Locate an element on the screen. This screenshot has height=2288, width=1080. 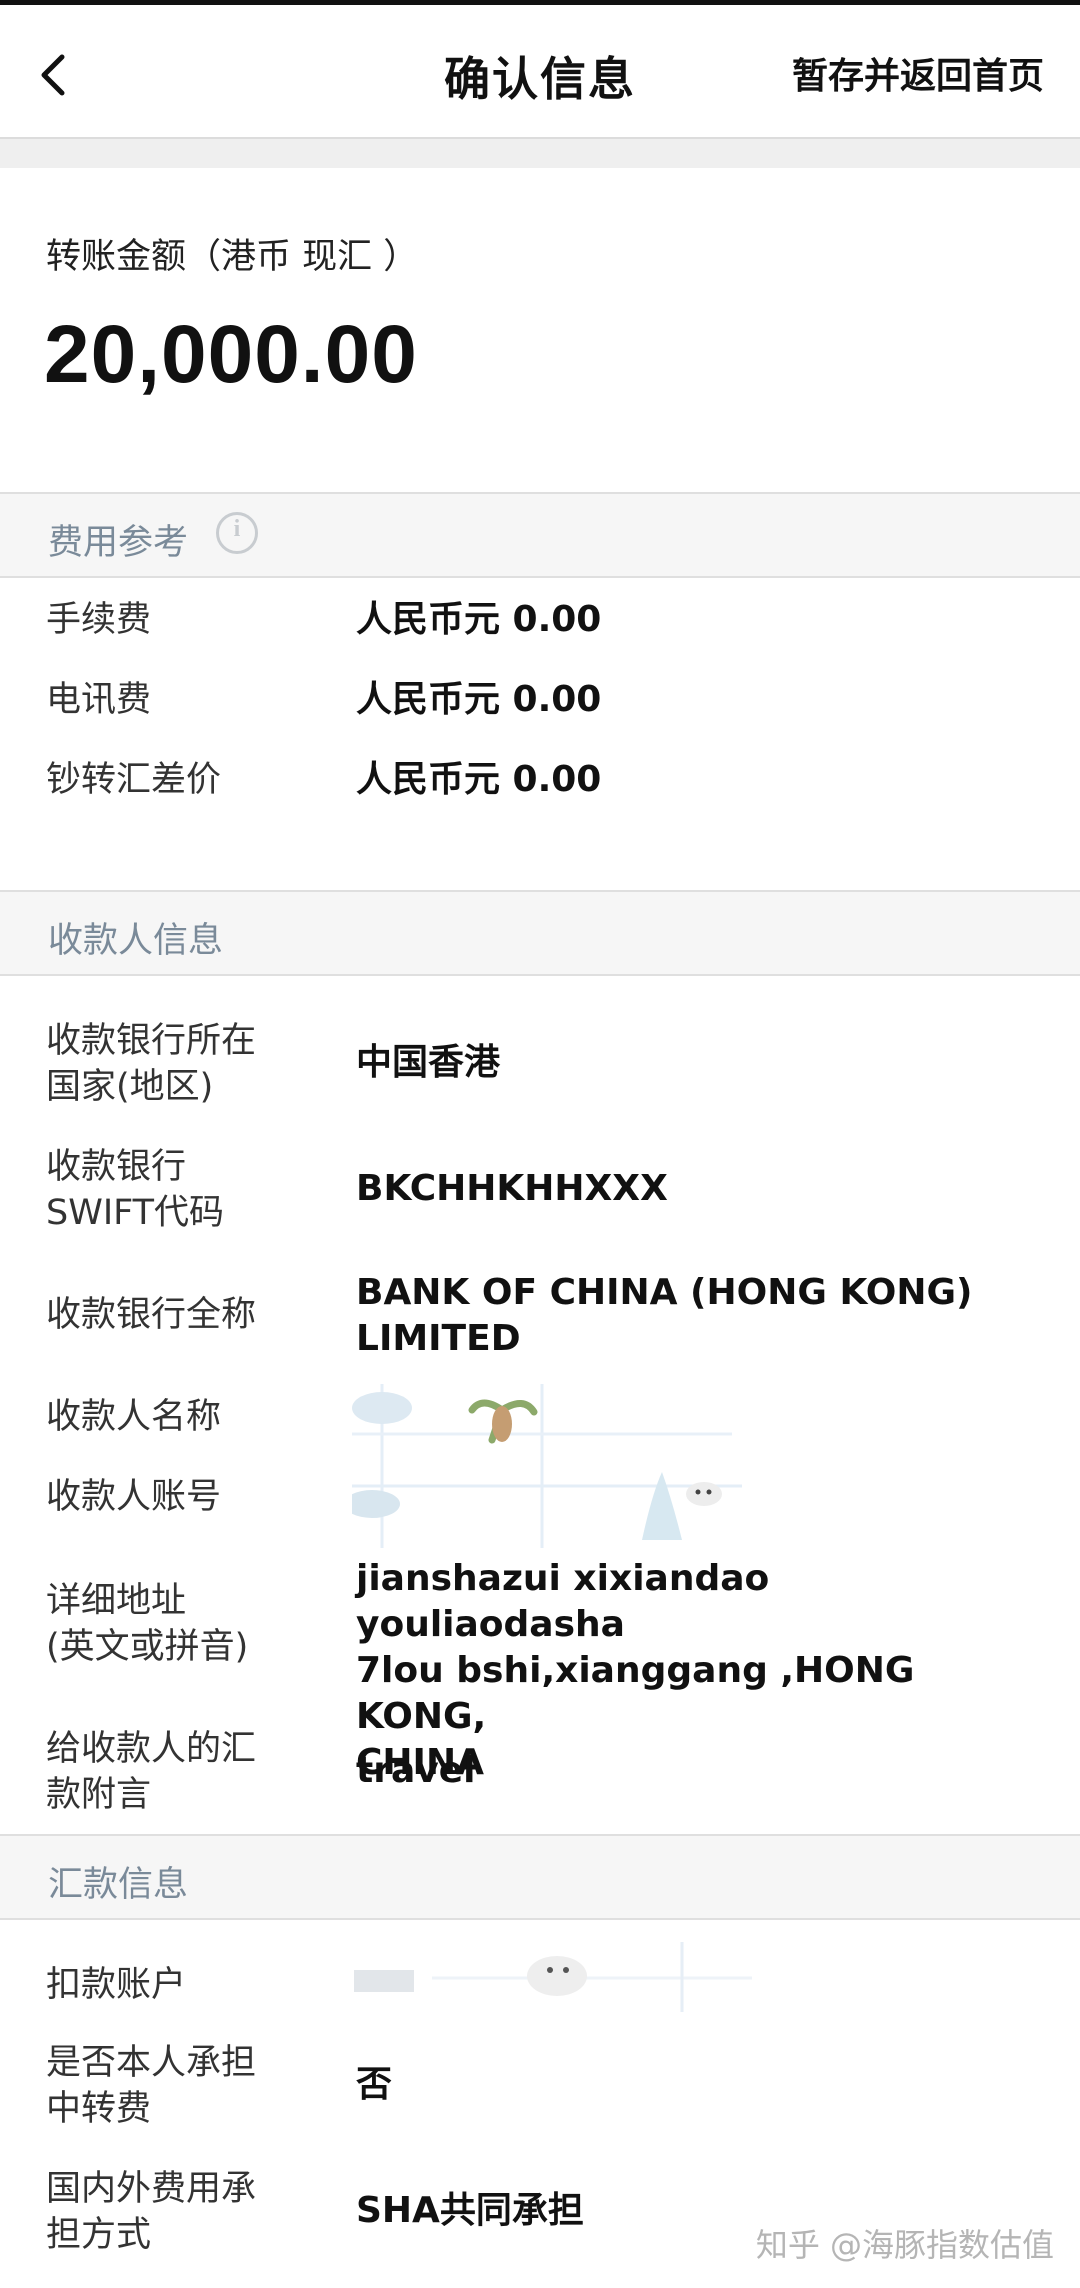
fees-section-header: 费用参考 i is located at coordinates (540, 535).